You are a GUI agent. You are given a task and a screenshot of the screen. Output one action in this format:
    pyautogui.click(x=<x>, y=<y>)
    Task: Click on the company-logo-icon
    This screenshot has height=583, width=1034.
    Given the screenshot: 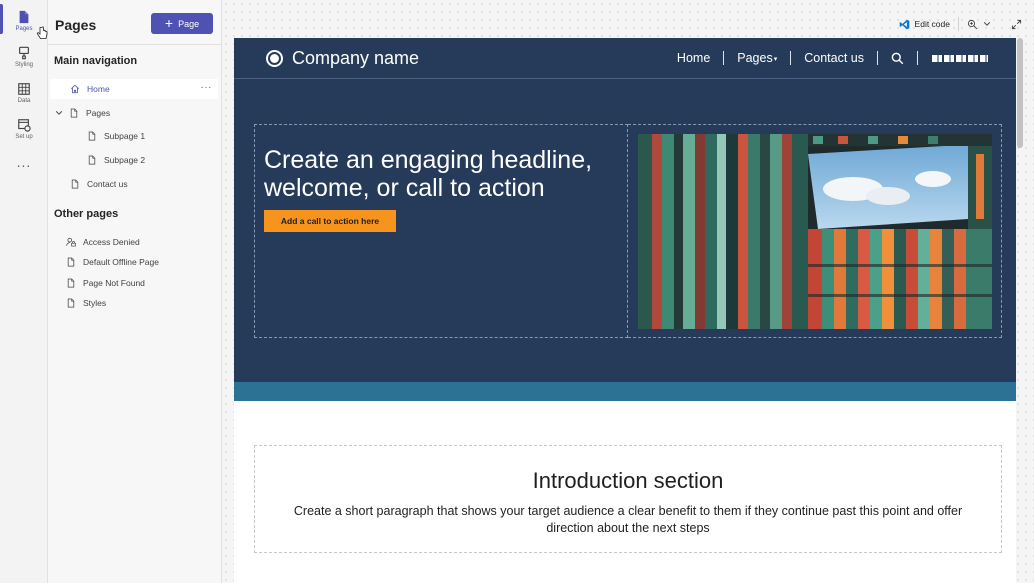 What is the action you would take?
    pyautogui.click(x=274, y=58)
    